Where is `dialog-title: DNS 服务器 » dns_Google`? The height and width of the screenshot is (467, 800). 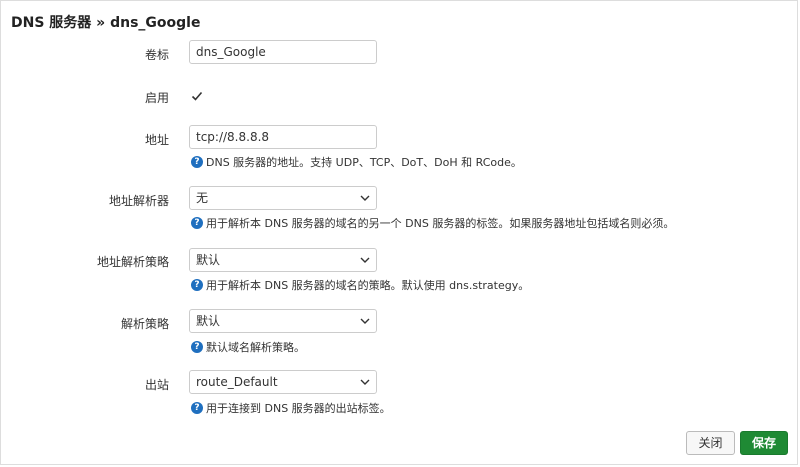 dialog-title: DNS 服务器 » dns_Google is located at coordinates (106, 23).